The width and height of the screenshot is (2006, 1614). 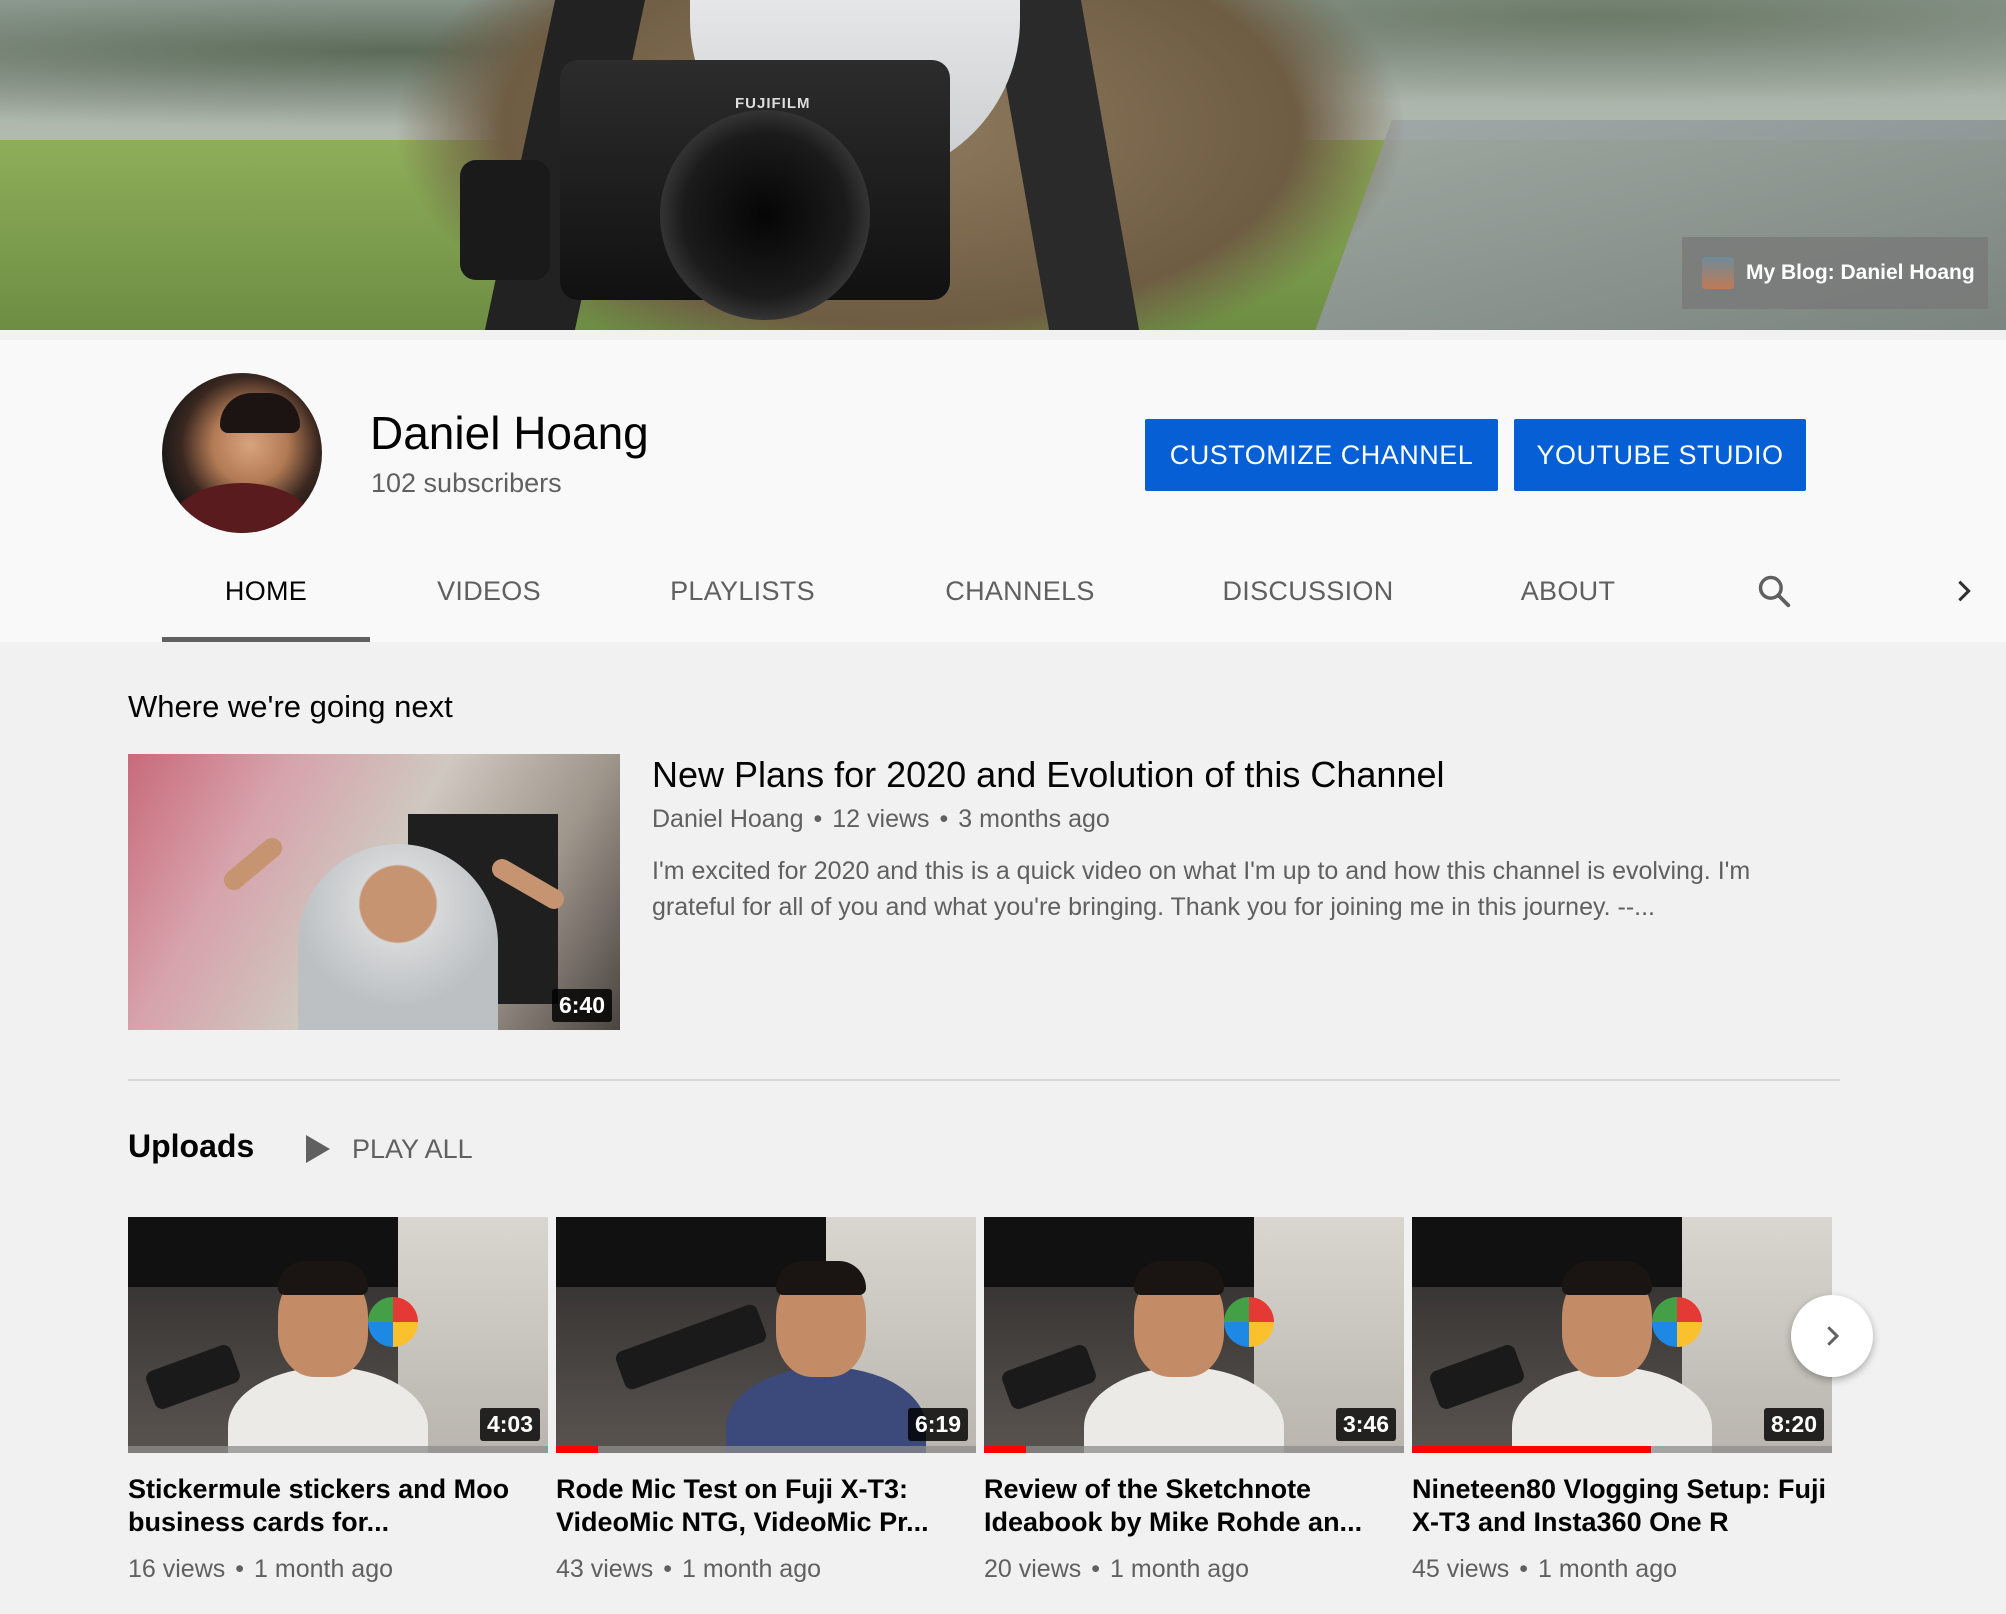 I want to click on tab-channels: CHANNELS, so click(x=1020, y=591).